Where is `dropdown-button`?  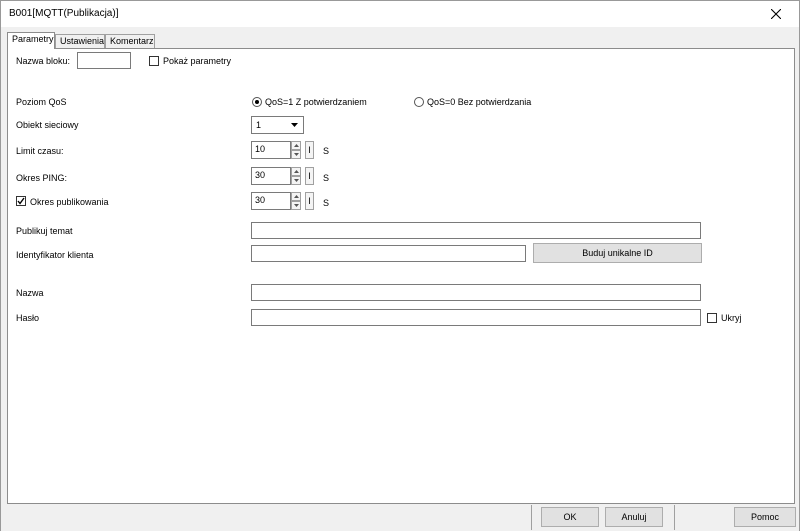 dropdown-button is located at coordinates (295, 125).